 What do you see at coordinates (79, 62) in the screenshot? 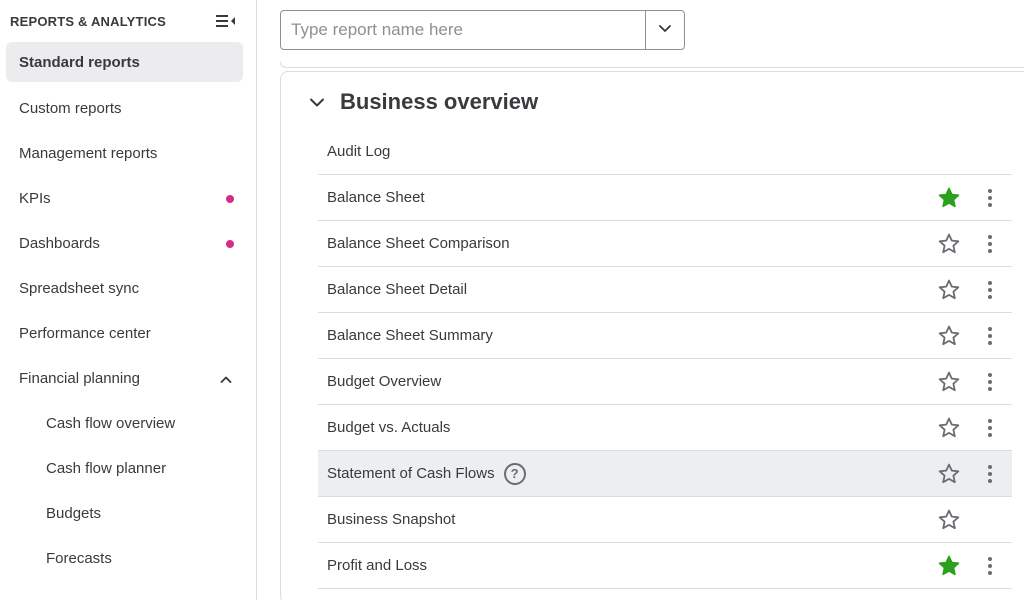
I see `sidebar-item-label: Standard reports` at bounding box center [79, 62].